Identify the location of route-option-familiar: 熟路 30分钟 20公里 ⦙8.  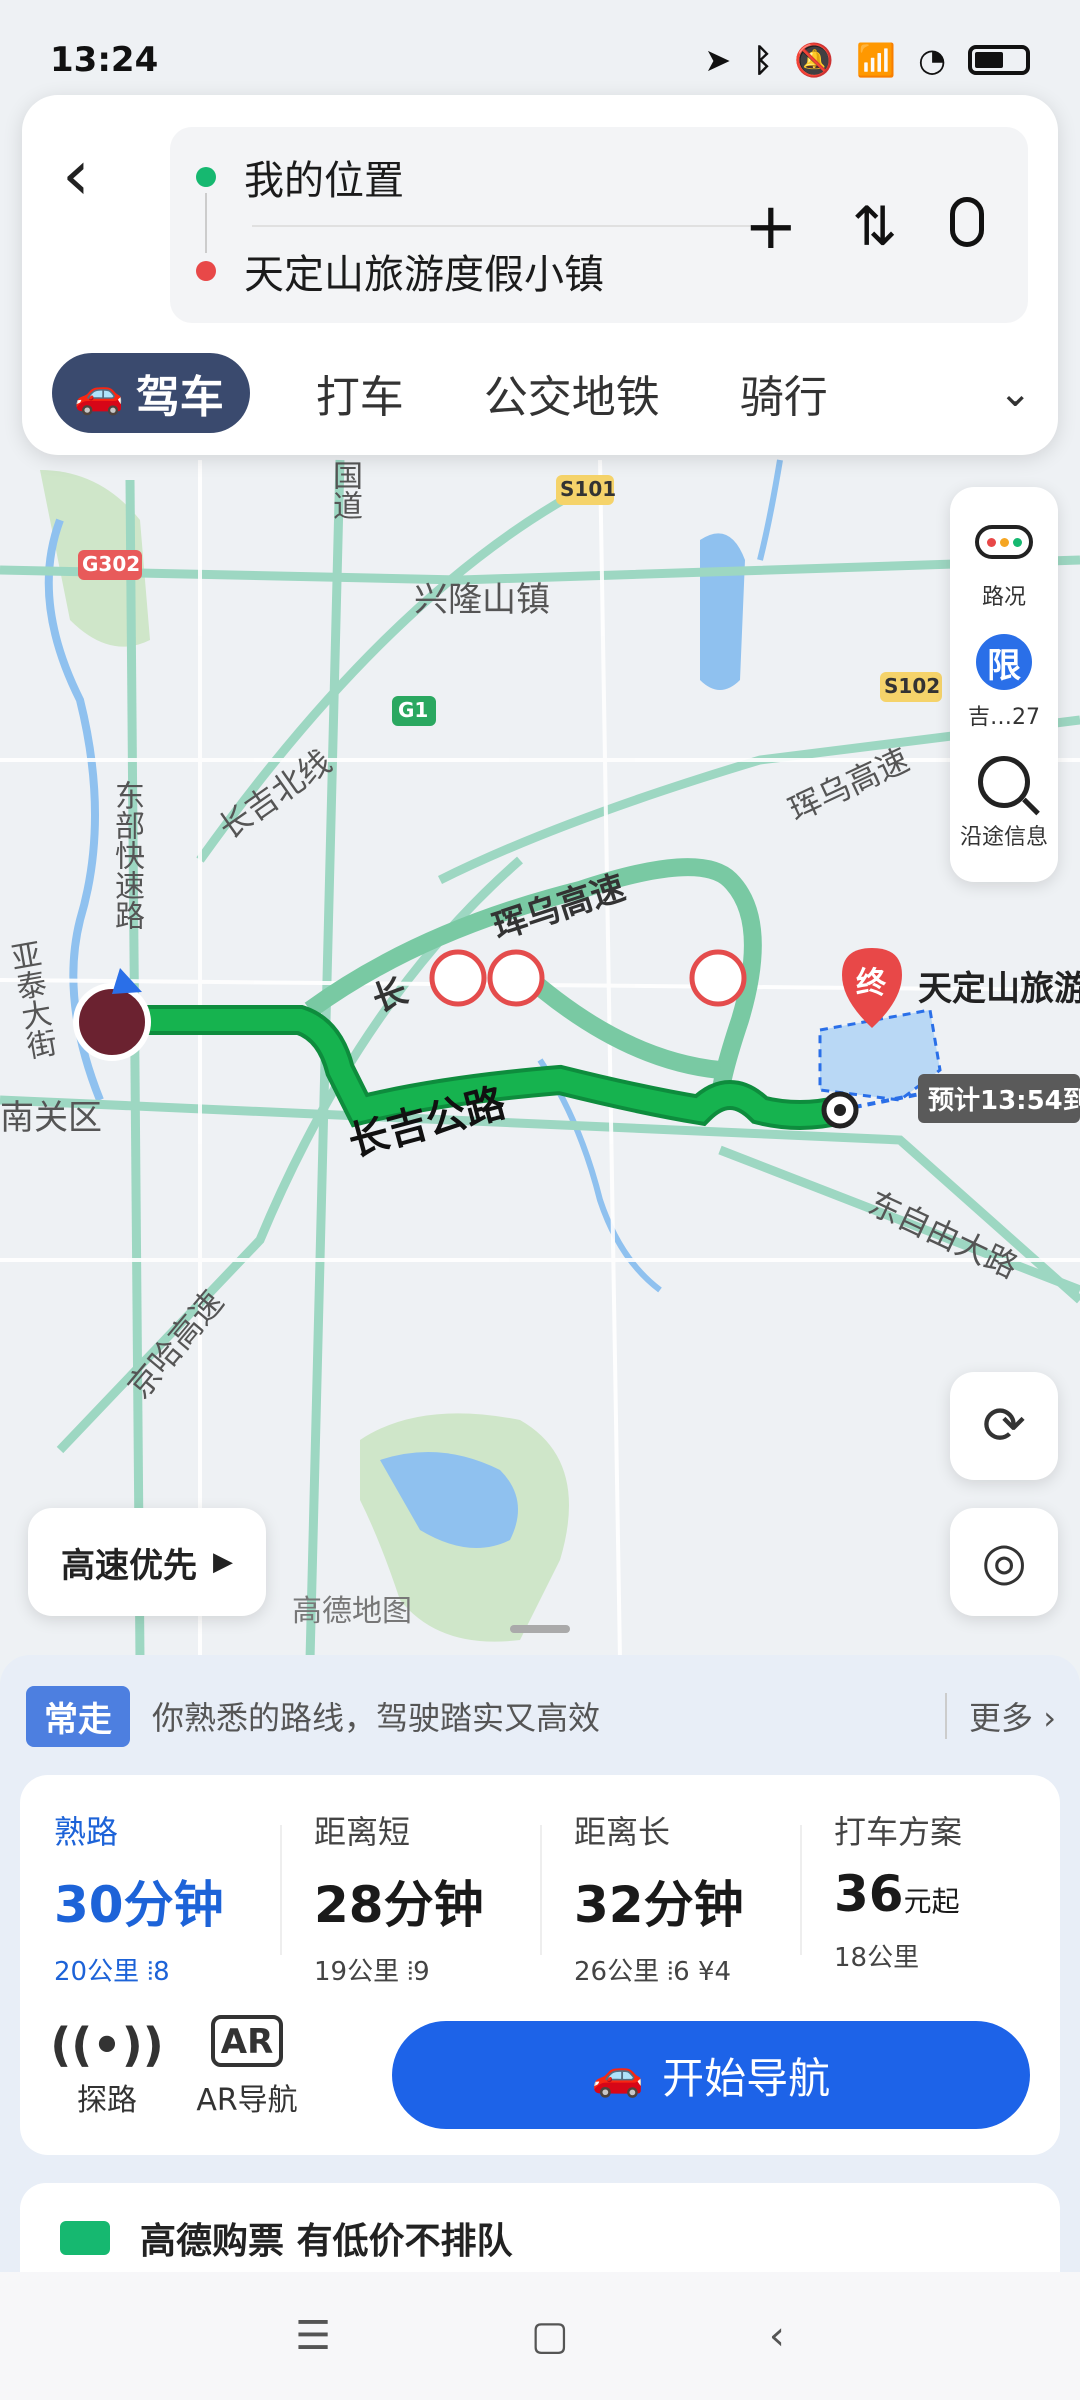
(150, 1891).